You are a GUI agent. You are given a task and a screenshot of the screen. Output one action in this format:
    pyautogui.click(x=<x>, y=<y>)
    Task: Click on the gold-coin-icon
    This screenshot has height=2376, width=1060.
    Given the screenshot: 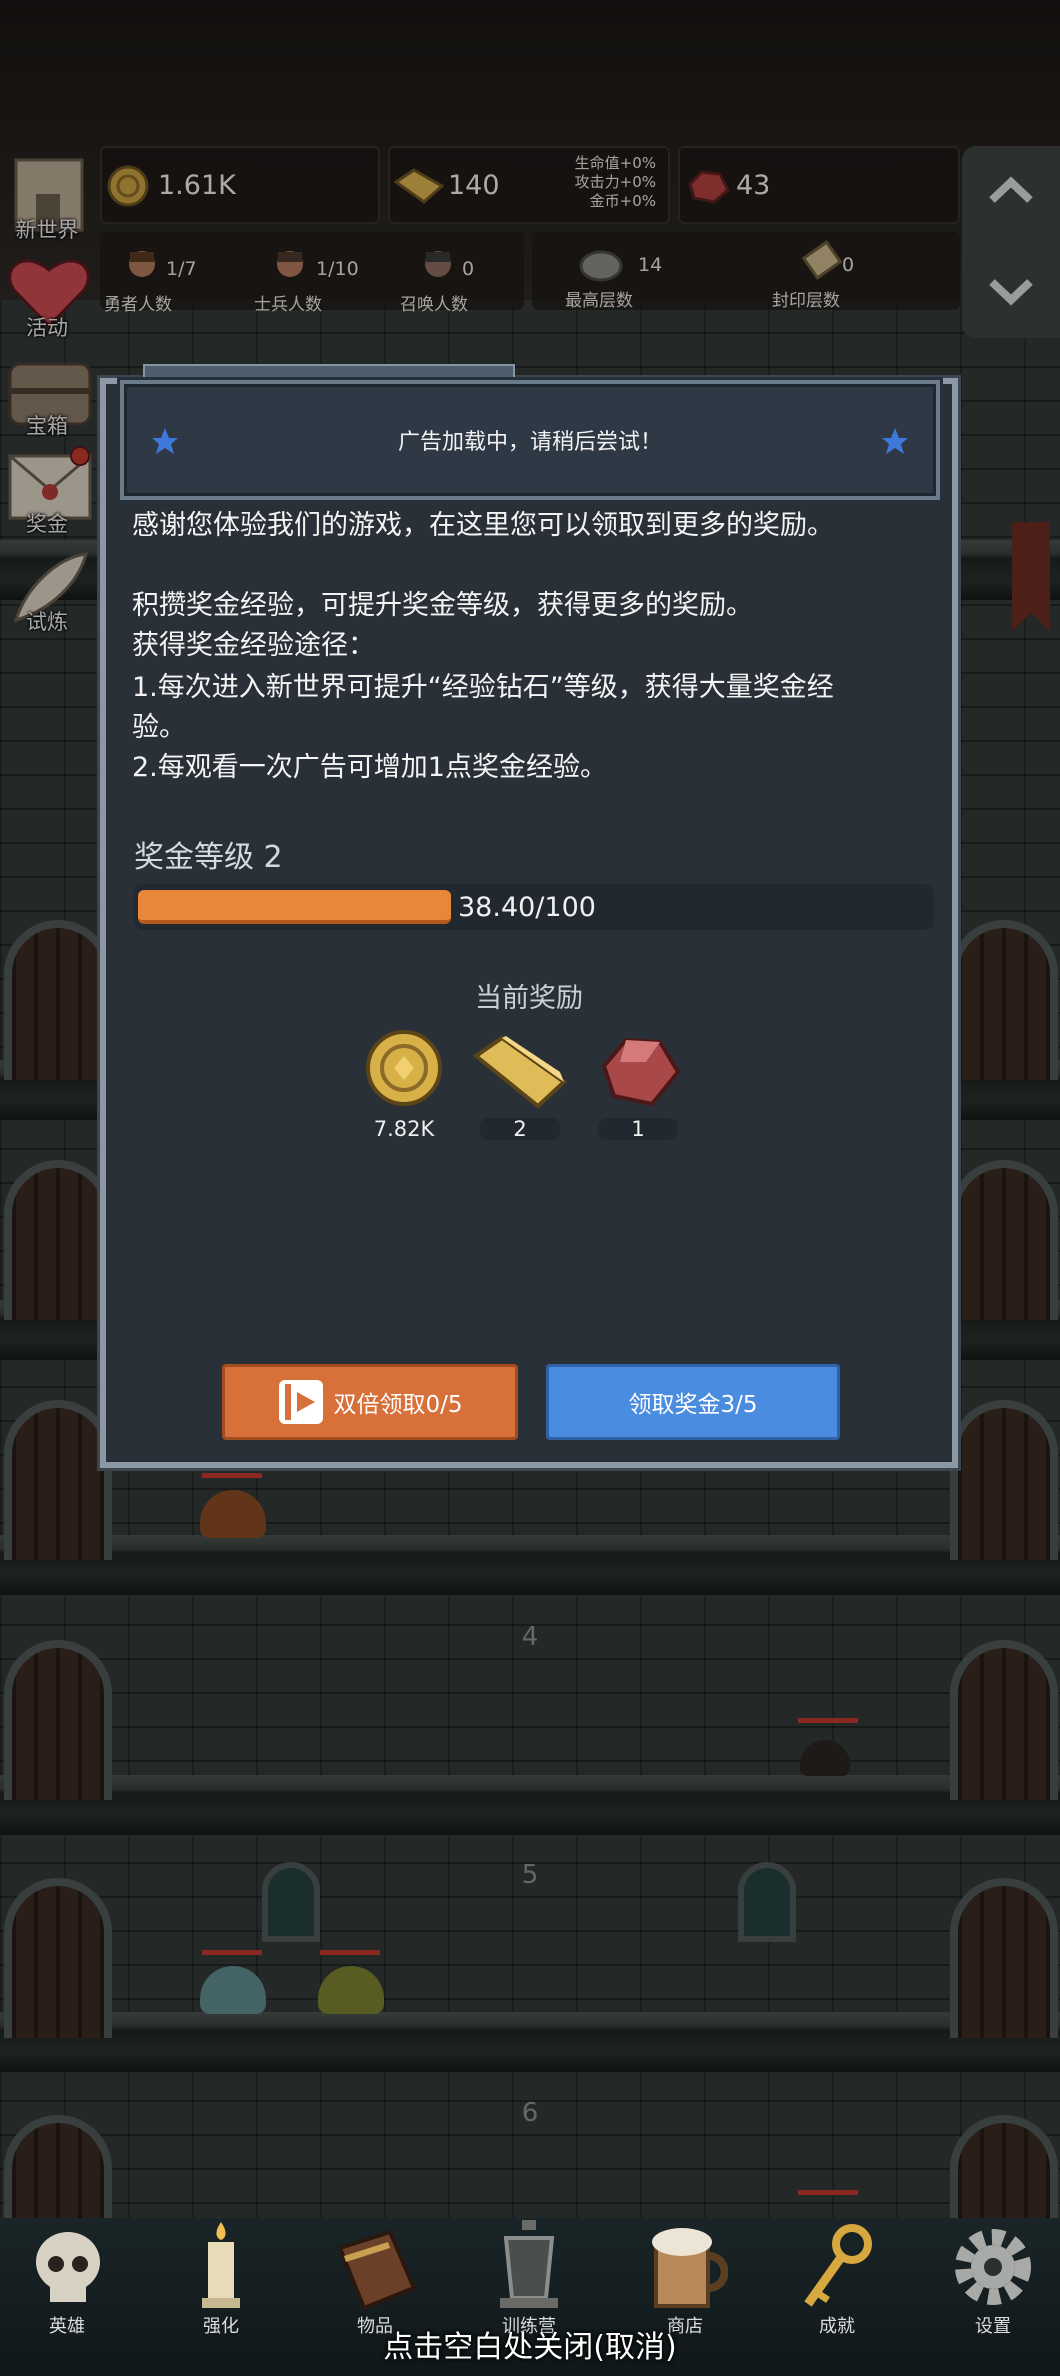 What is the action you would take?
    pyautogui.click(x=404, y=1068)
    